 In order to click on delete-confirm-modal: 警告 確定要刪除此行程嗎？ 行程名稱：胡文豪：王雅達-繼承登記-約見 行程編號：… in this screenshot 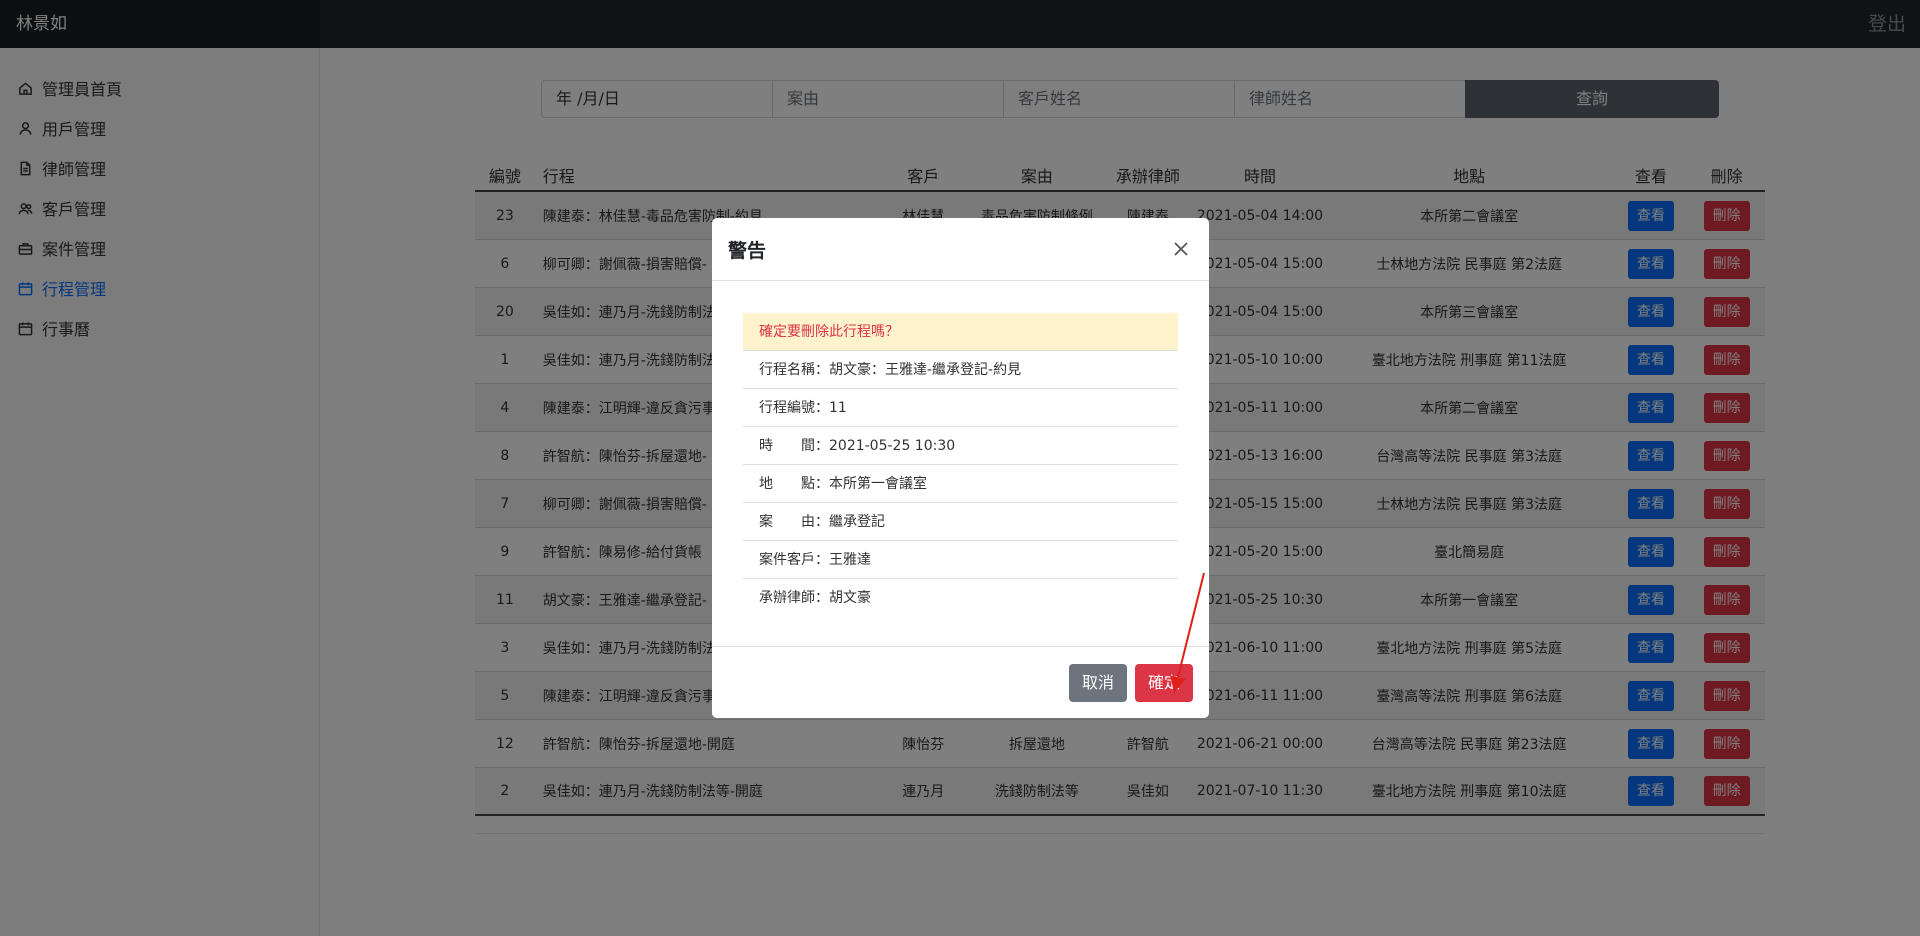, I will do `click(960, 468)`.